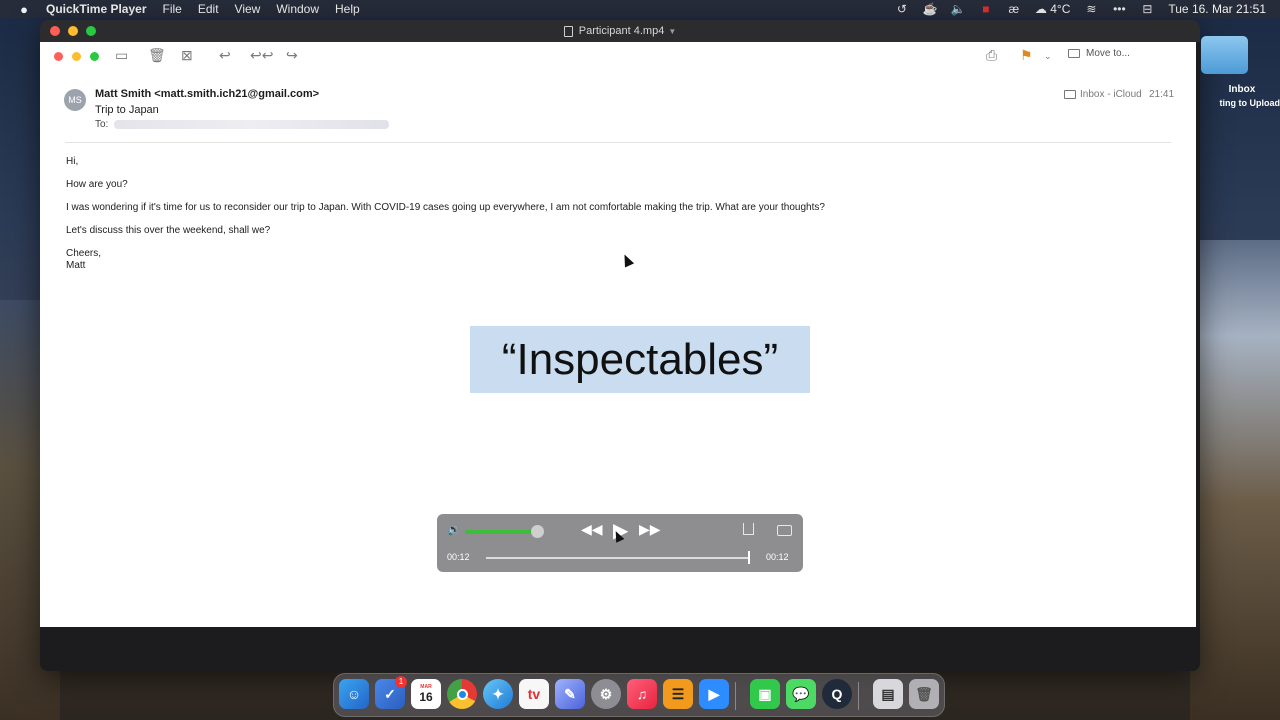 This screenshot has height=720, width=1280. What do you see at coordinates (207, 94) in the screenshot?
I see `email-sender: Matt Smith <matt.smith.ich21@gmail.com>` at bounding box center [207, 94].